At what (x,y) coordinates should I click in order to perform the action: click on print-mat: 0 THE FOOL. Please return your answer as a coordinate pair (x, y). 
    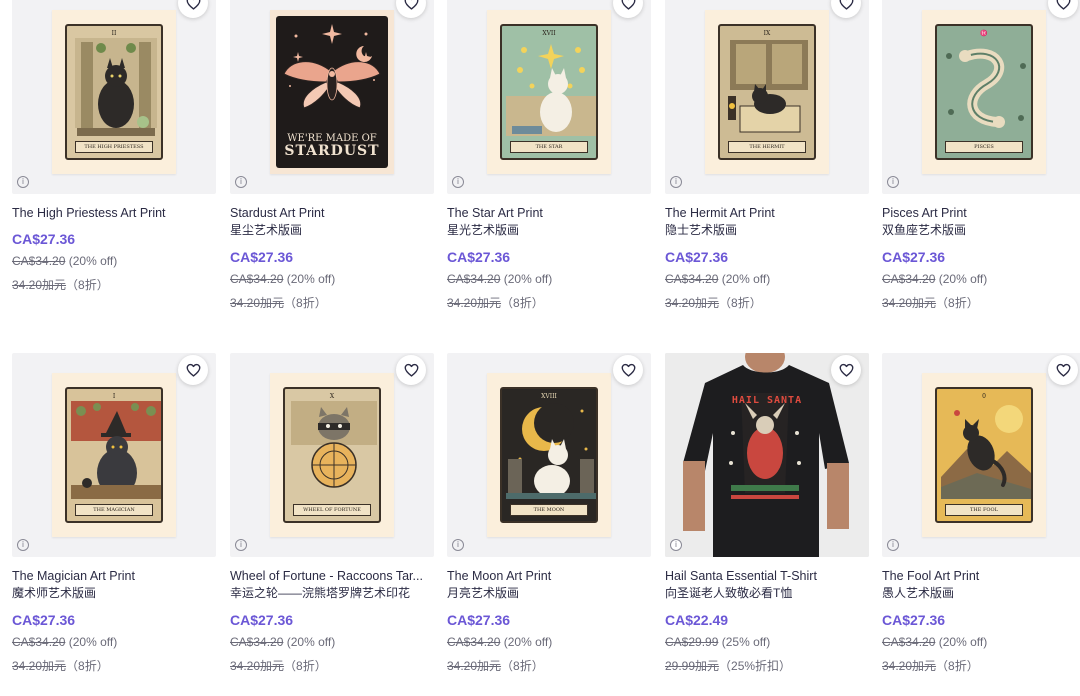
    Looking at the image, I should click on (984, 455).